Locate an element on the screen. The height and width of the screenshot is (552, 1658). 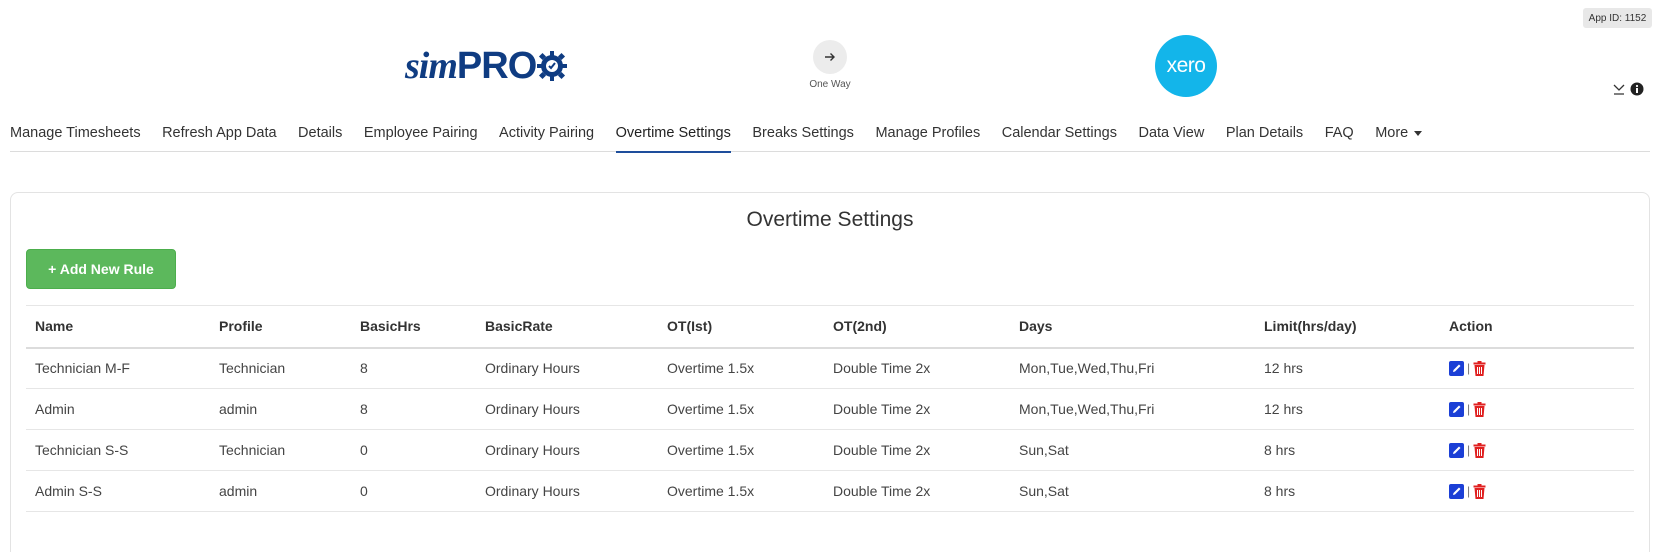
tab-overtime-settings: Overtime Settings is located at coordinates (673, 134).